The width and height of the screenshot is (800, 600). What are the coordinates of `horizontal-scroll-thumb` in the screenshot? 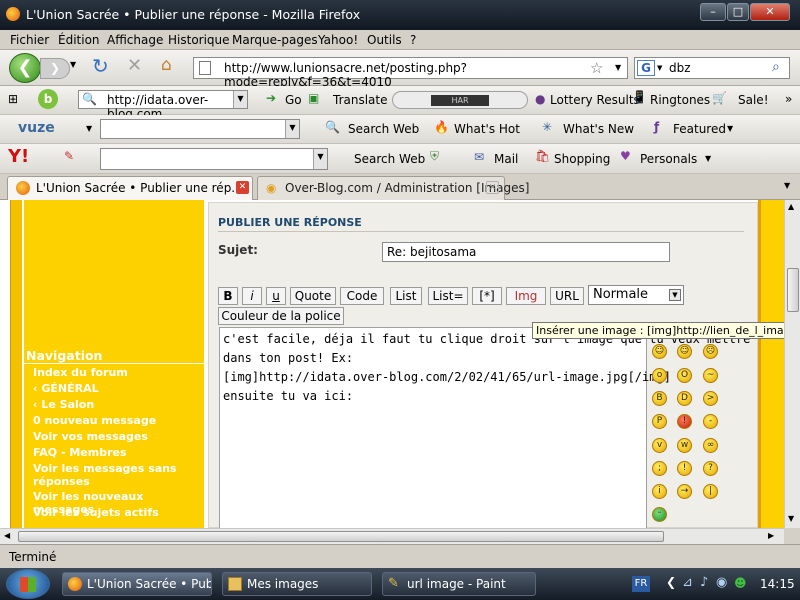 It's located at (341, 536).